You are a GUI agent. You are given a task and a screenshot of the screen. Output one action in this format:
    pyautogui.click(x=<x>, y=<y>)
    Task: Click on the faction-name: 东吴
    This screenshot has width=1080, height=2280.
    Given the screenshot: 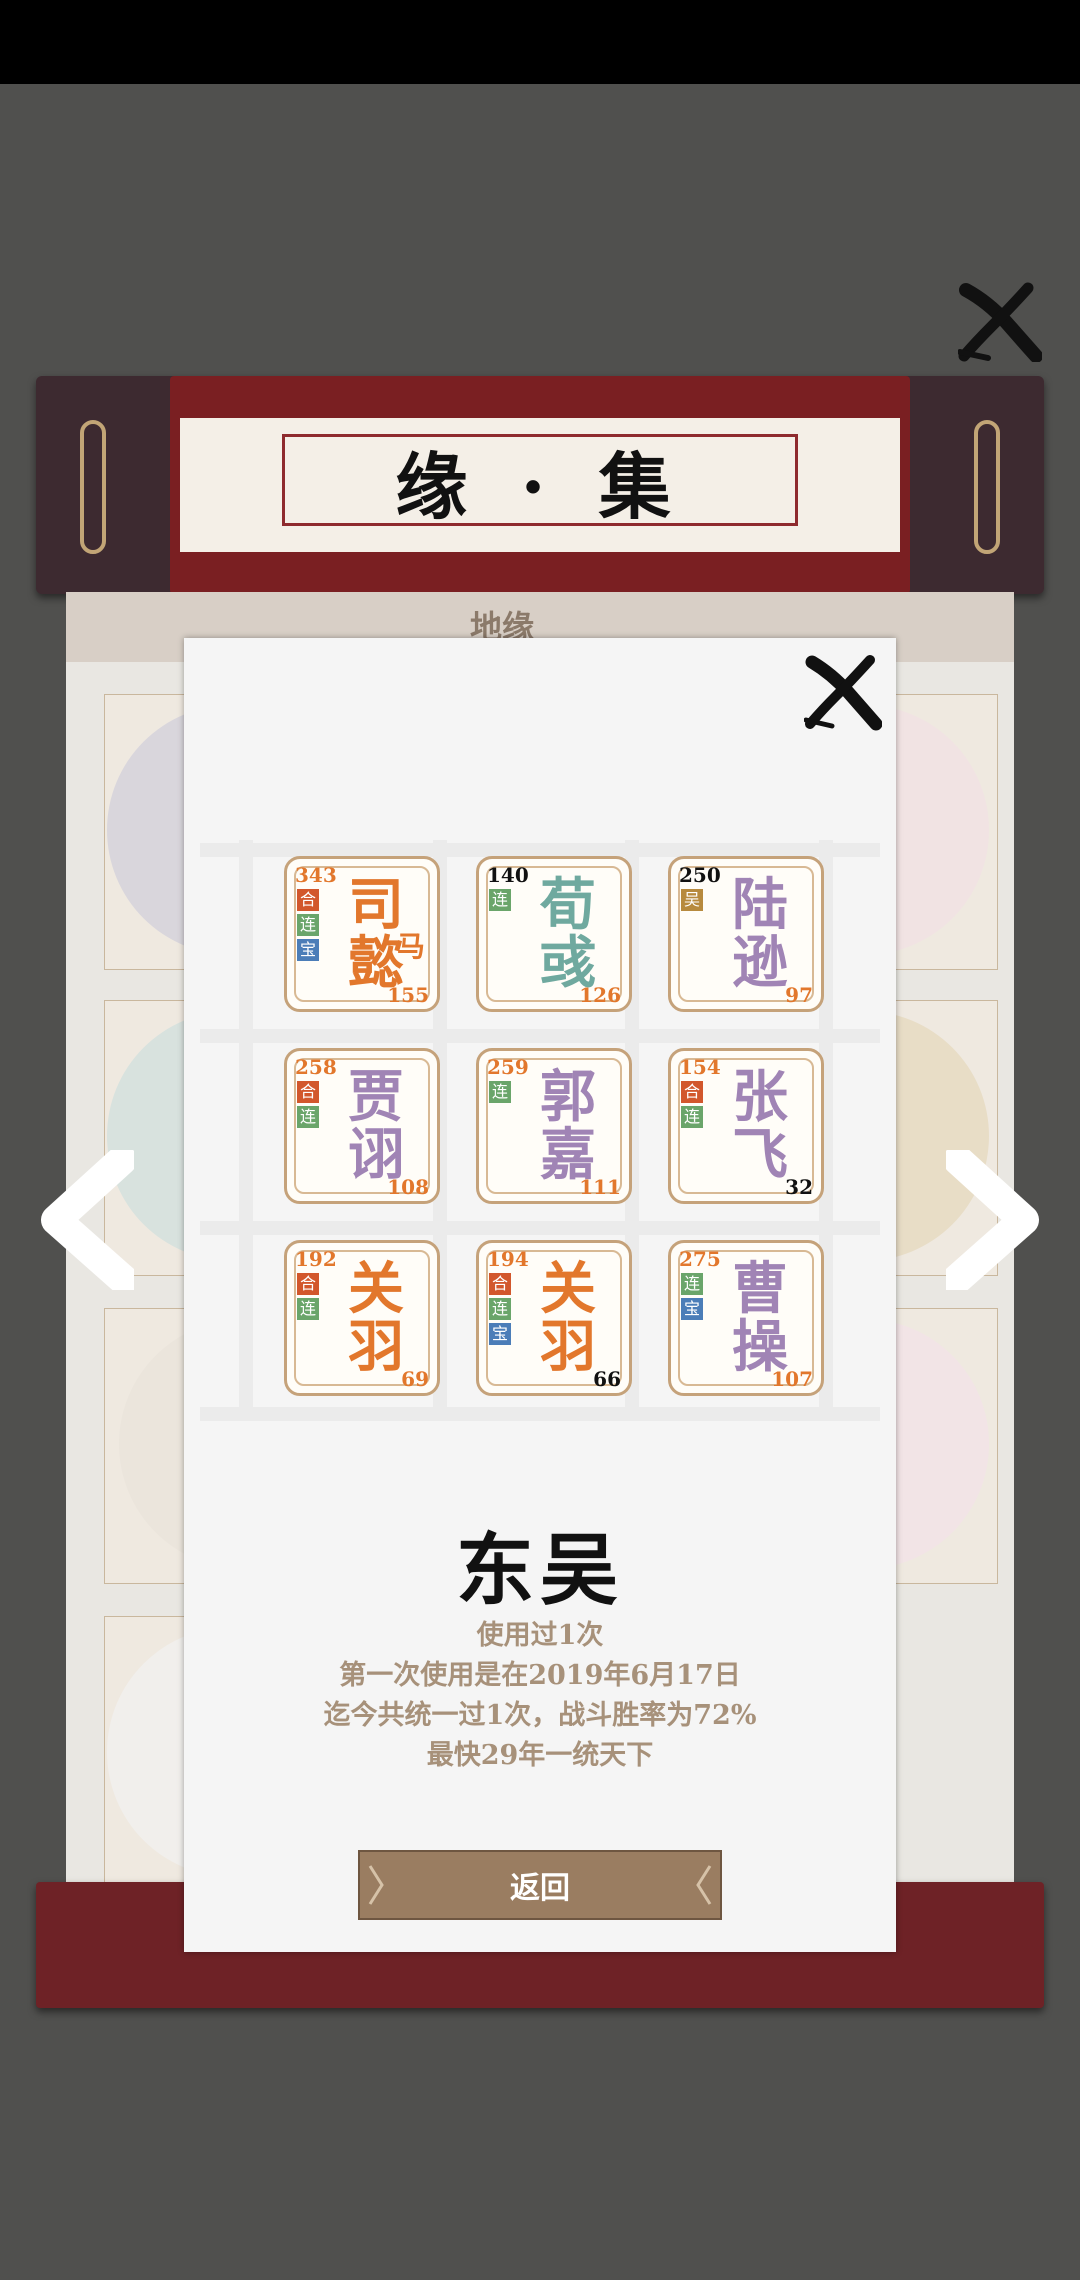 What is the action you would take?
    pyautogui.click(x=539, y=1570)
    